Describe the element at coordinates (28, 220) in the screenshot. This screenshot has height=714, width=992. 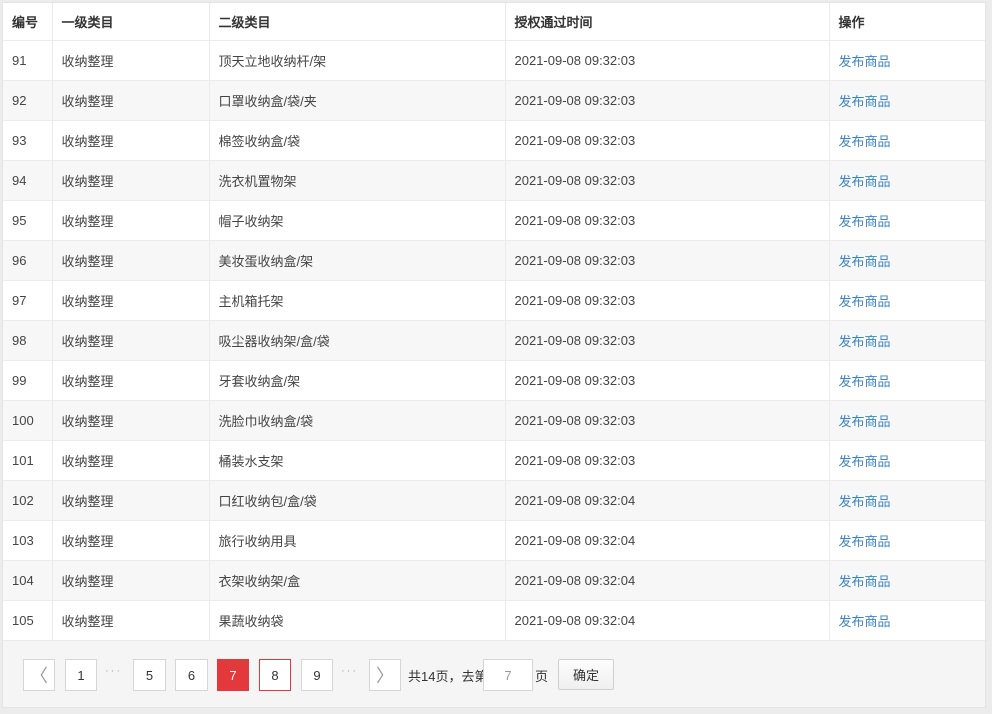
I see `cell-id: 95` at that location.